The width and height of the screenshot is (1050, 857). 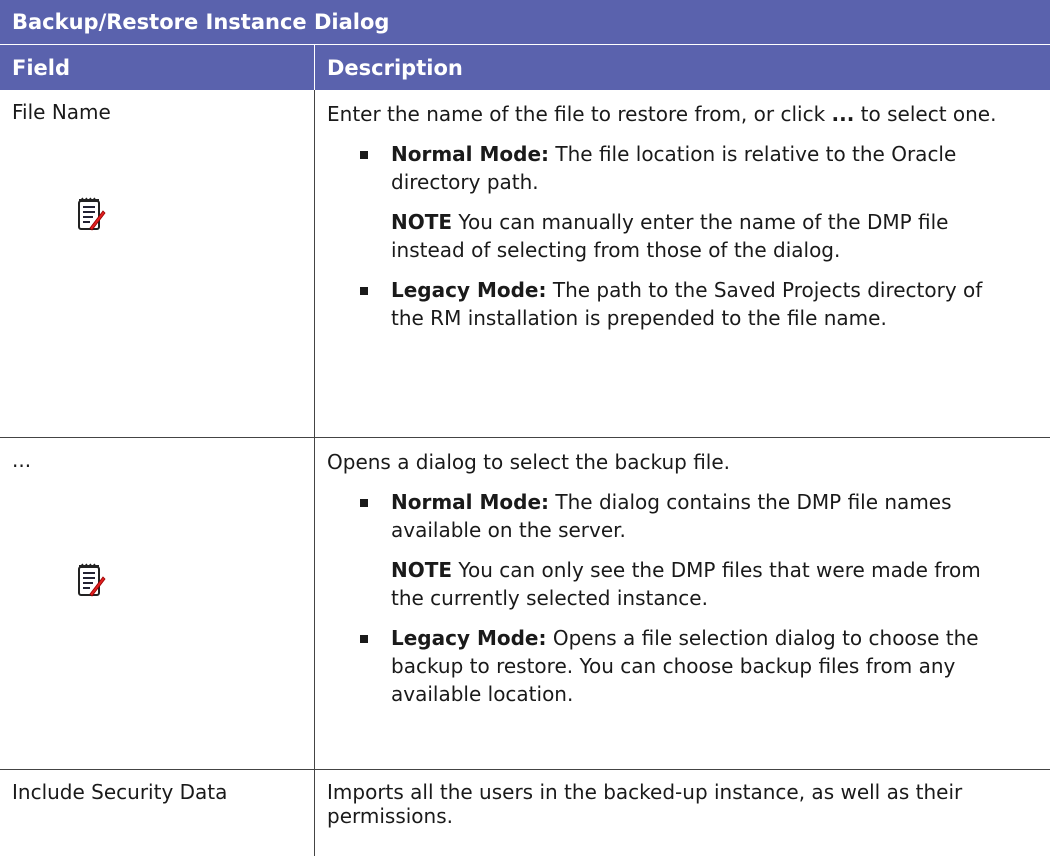 What do you see at coordinates (395, 67) in the screenshot?
I see `header-description: Description` at bounding box center [395, 67].